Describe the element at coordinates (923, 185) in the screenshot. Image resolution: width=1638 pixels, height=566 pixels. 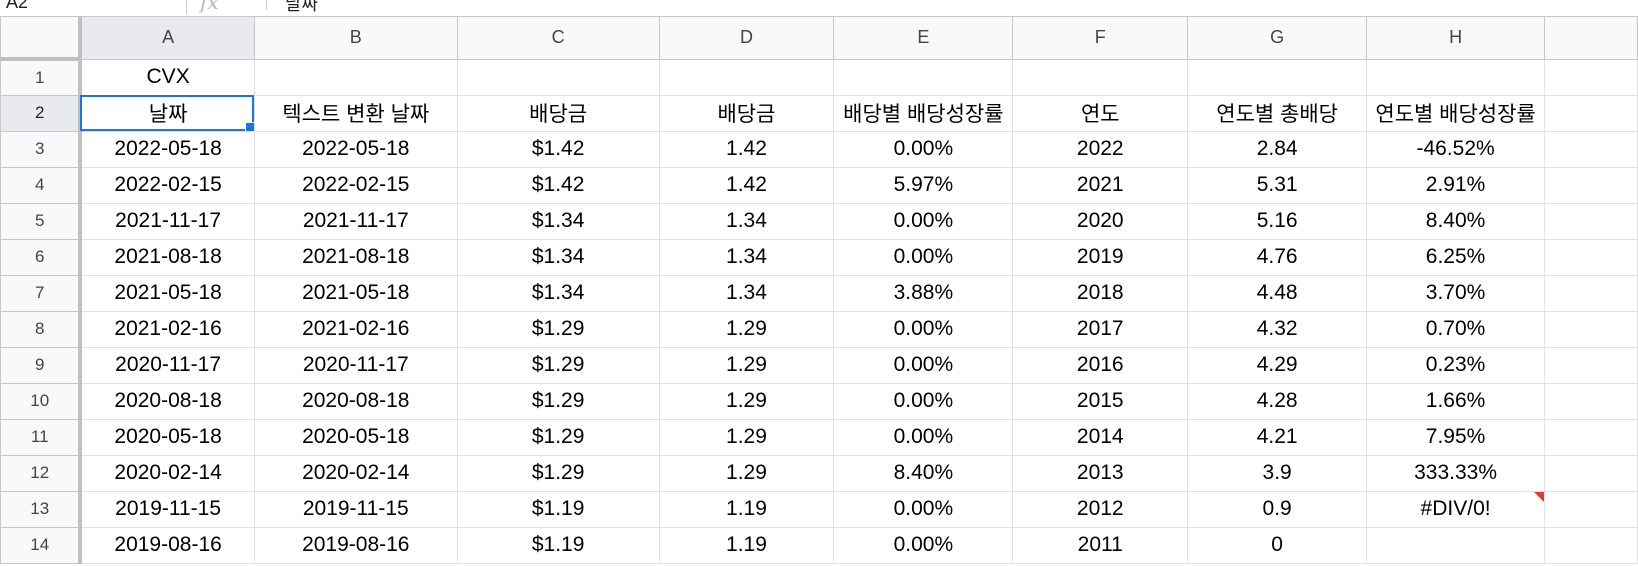
I see `cell-e4: 5.97%` at that location.